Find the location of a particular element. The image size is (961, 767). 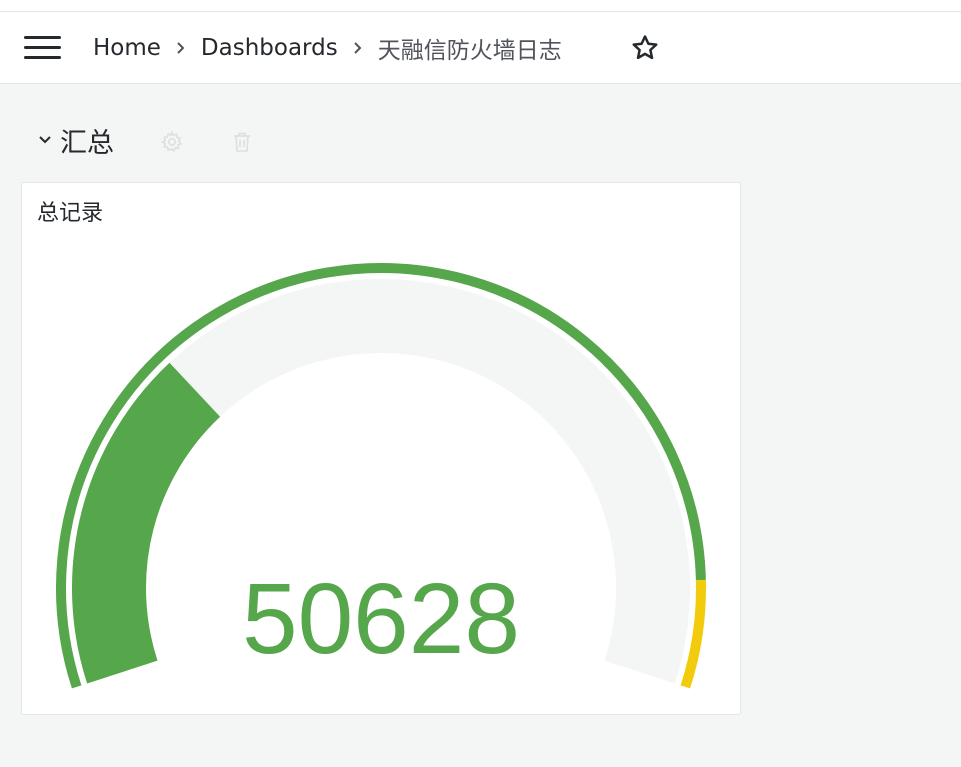

chevron-down-icon is located at coordinates (45, 140).